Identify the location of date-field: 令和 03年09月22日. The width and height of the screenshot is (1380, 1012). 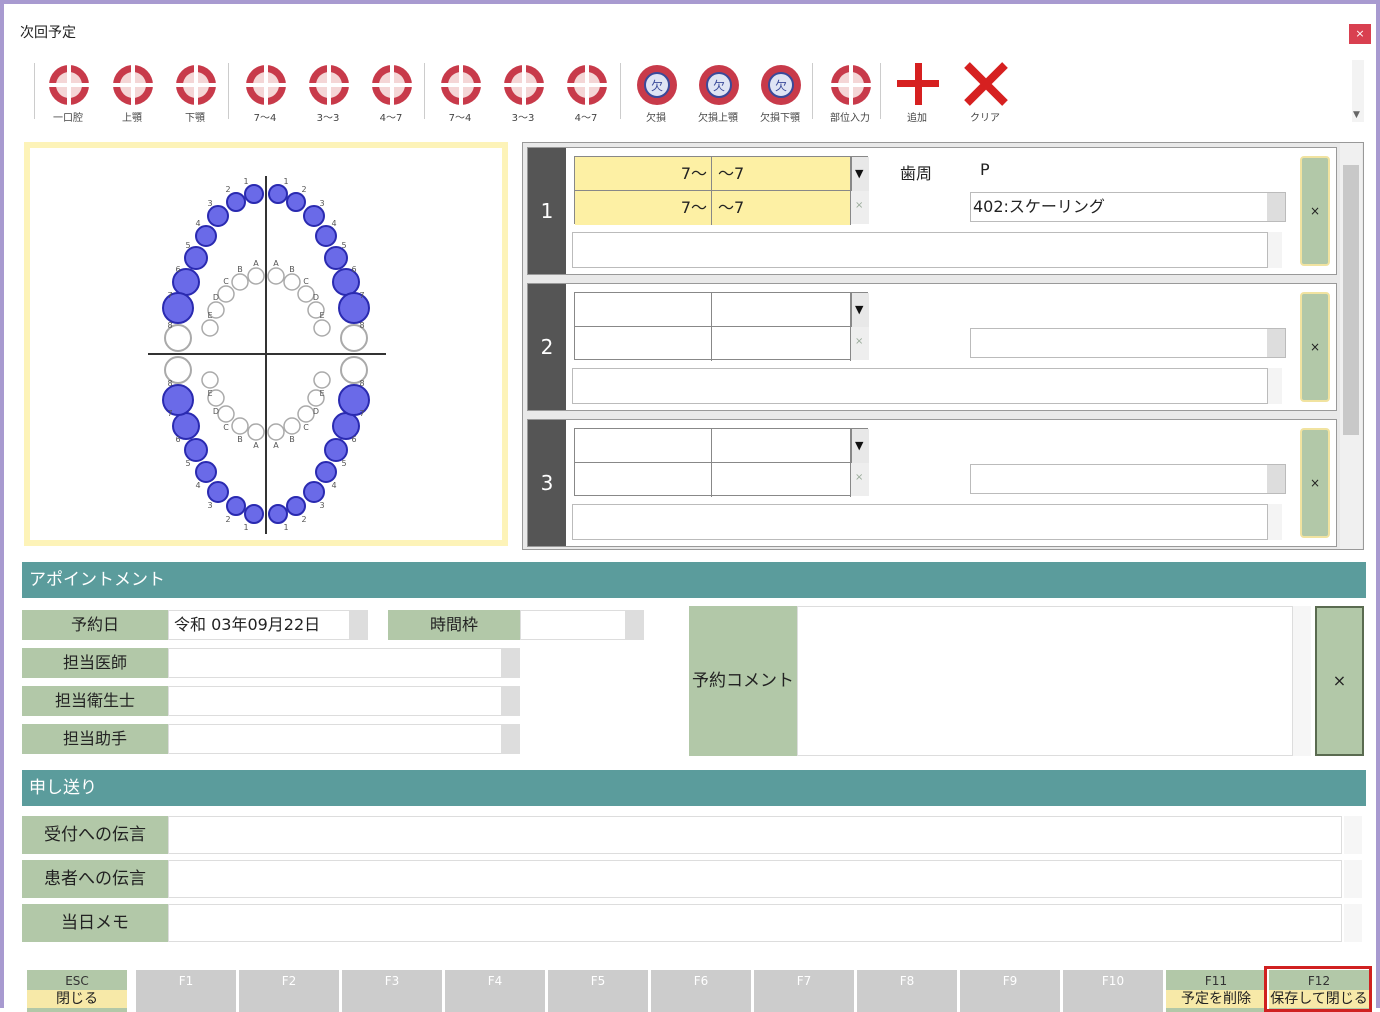
(268, 625).